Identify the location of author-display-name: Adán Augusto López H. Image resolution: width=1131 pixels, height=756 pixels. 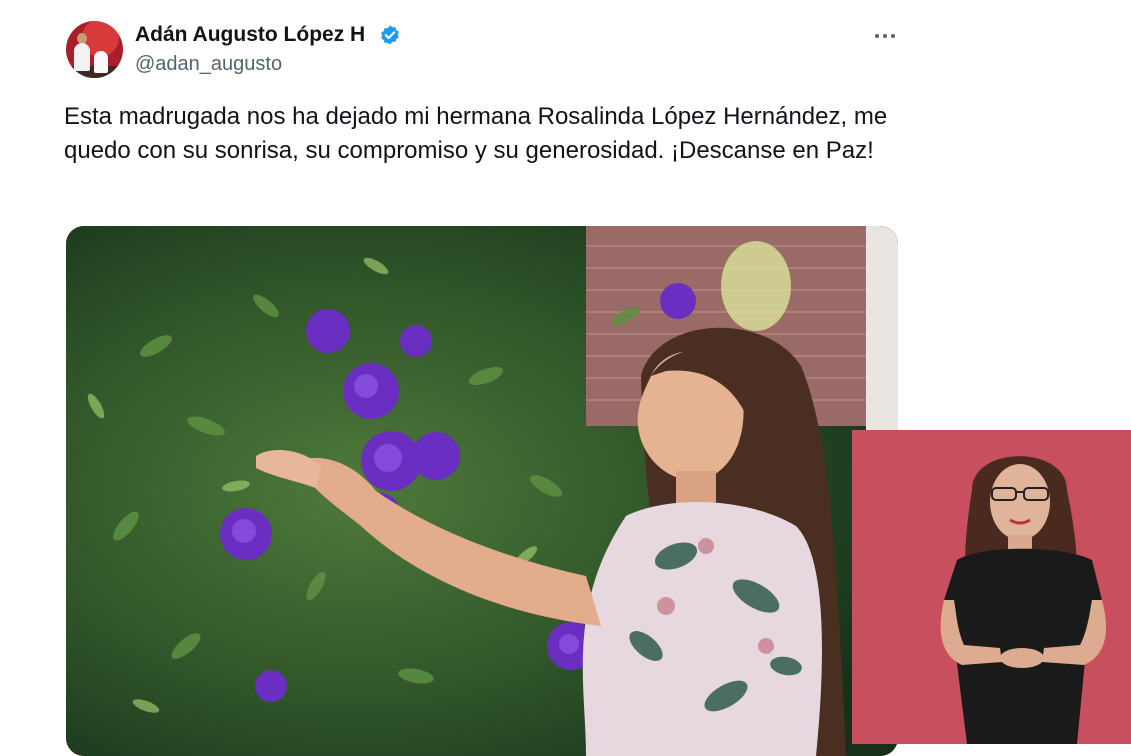
(250, 35).